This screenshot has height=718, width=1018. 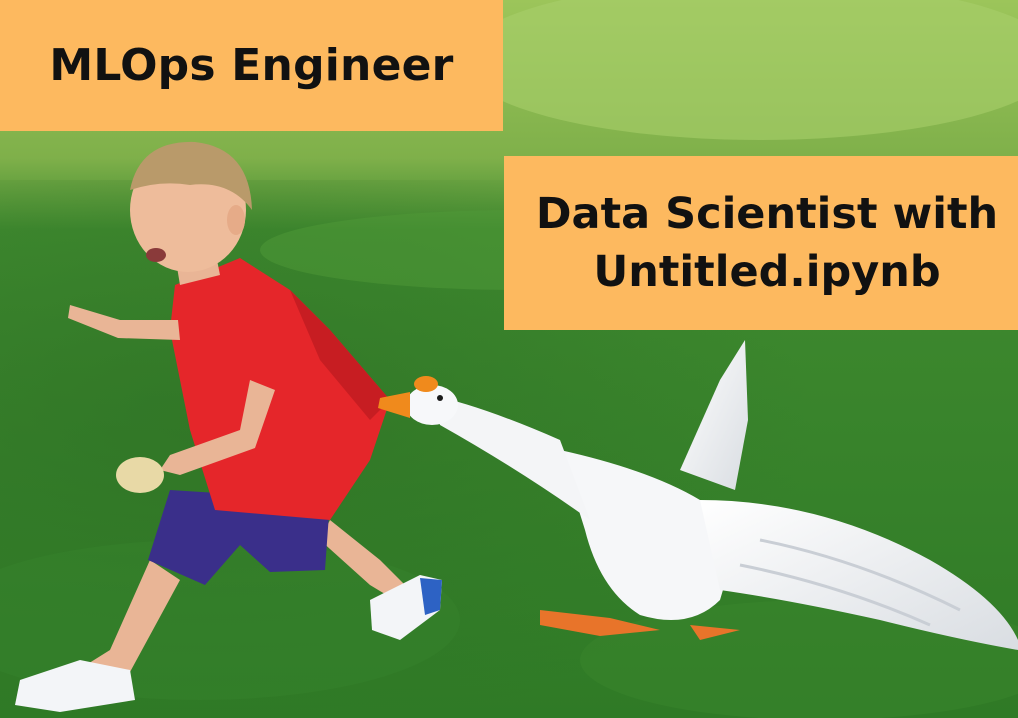 What do you see at coordinates (767, 214) in the screenshot?
I see `right-caption-line1: Data Scientist with` at bounding box center [767, 214].